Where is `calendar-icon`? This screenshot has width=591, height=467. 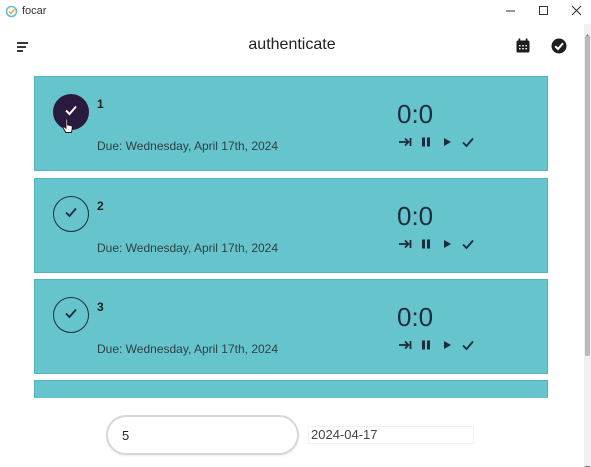 calendar-icon is located at coordinates (523, 48).